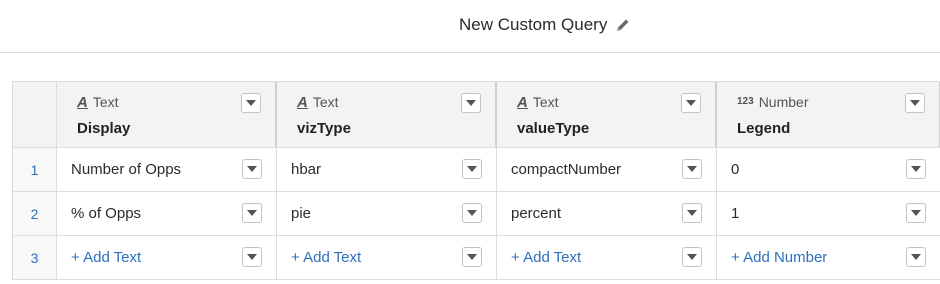 The image size is (940, 284). I want to click on title-wrap: New Custom Query, so click(545, 25).